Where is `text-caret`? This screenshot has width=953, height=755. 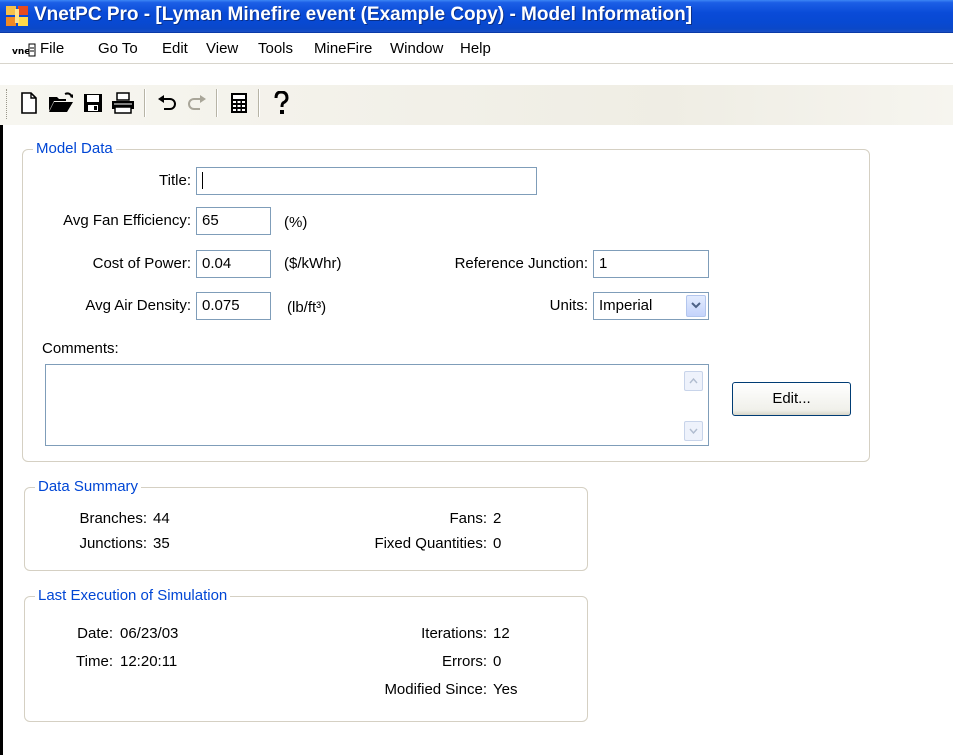 text-caret is located at coordinates (202, 180).